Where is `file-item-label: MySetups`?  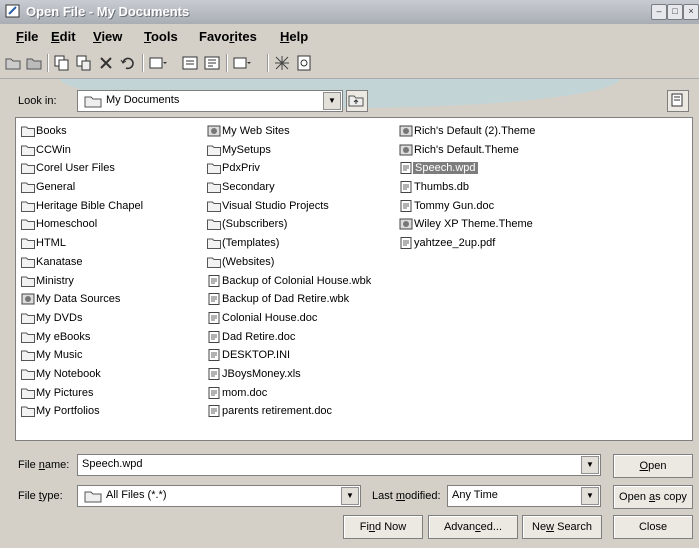
file-item-label: MySetups is located at coordinates (246, 149).